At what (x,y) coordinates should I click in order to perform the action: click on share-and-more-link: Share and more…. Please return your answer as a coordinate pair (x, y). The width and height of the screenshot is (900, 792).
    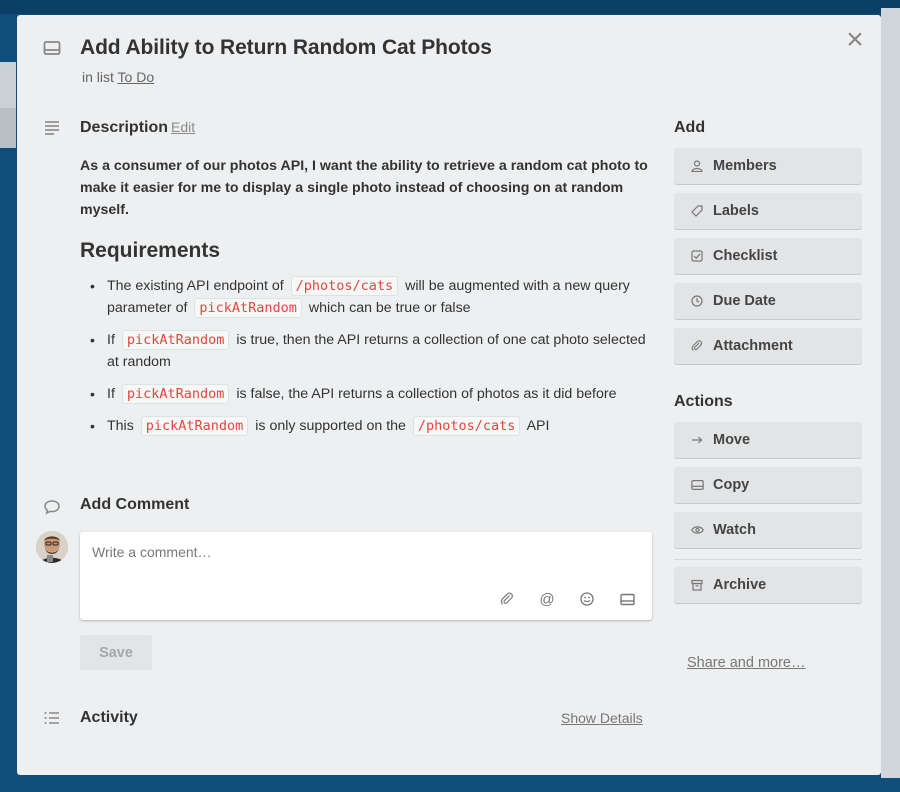
    Looking at the image, I should click on (746, 663).